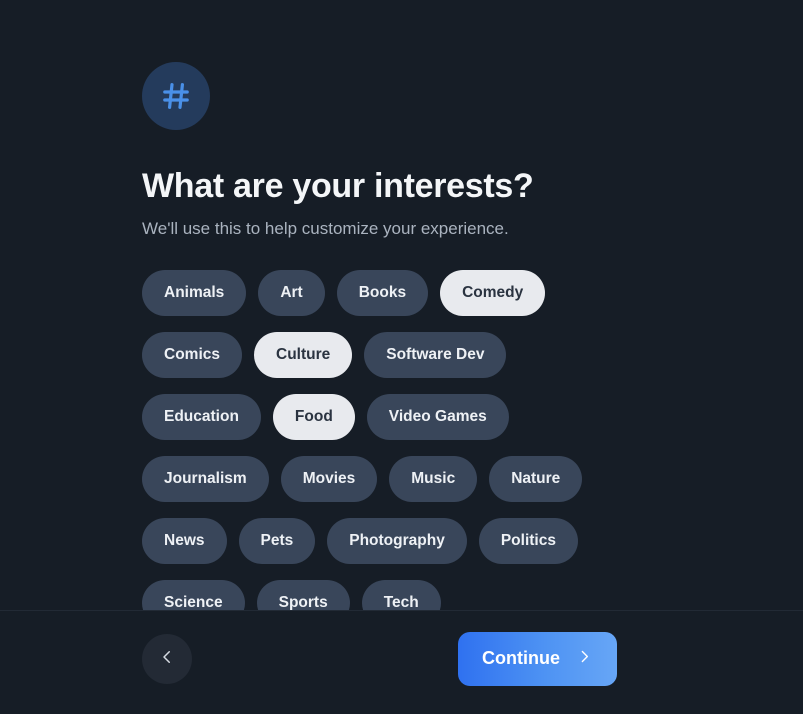 Image resolution: width=803 pixels, height=714 pixels. I want to click on interest-chip: Video Games, so click(437, 417).